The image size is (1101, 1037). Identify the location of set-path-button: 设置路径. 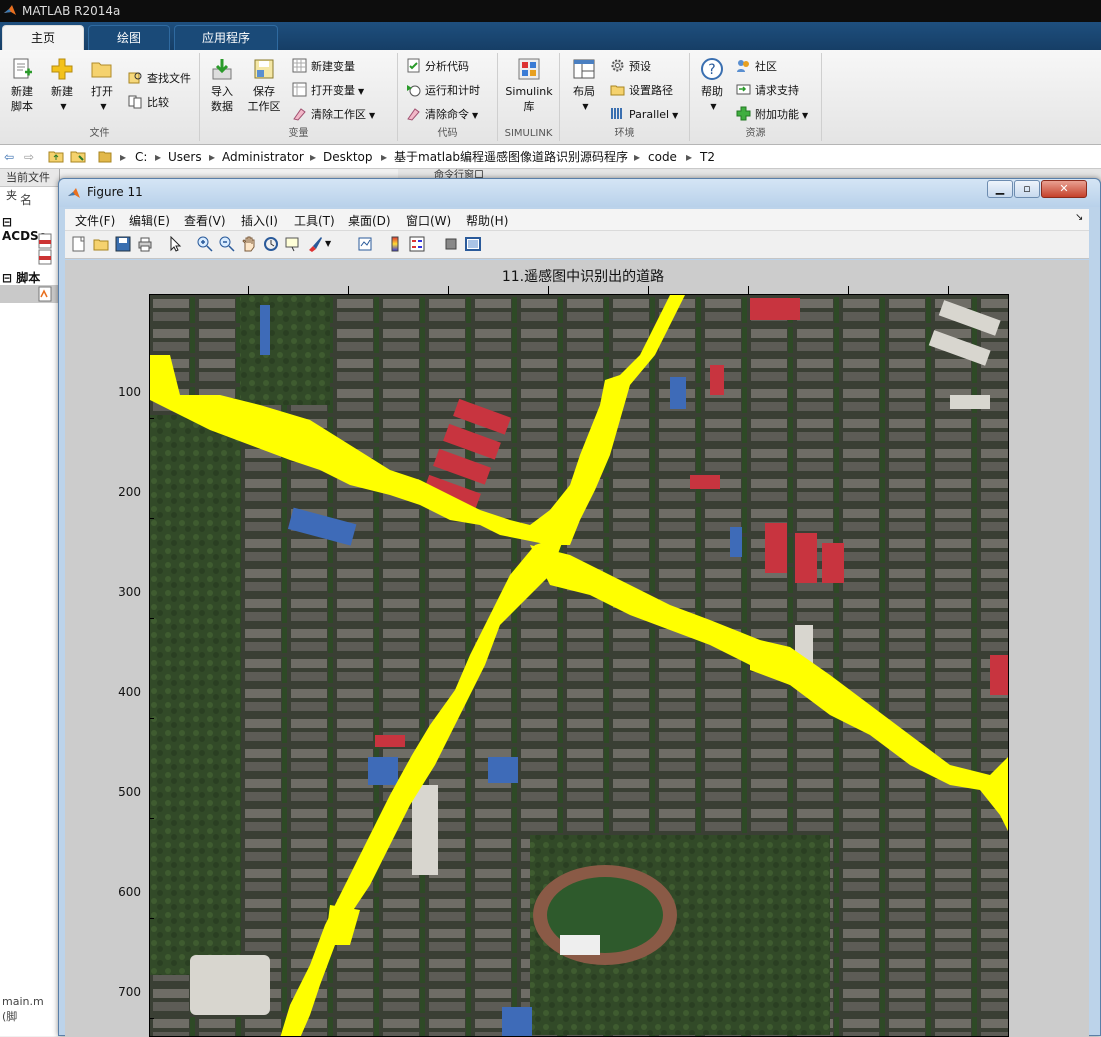
(641, 91).